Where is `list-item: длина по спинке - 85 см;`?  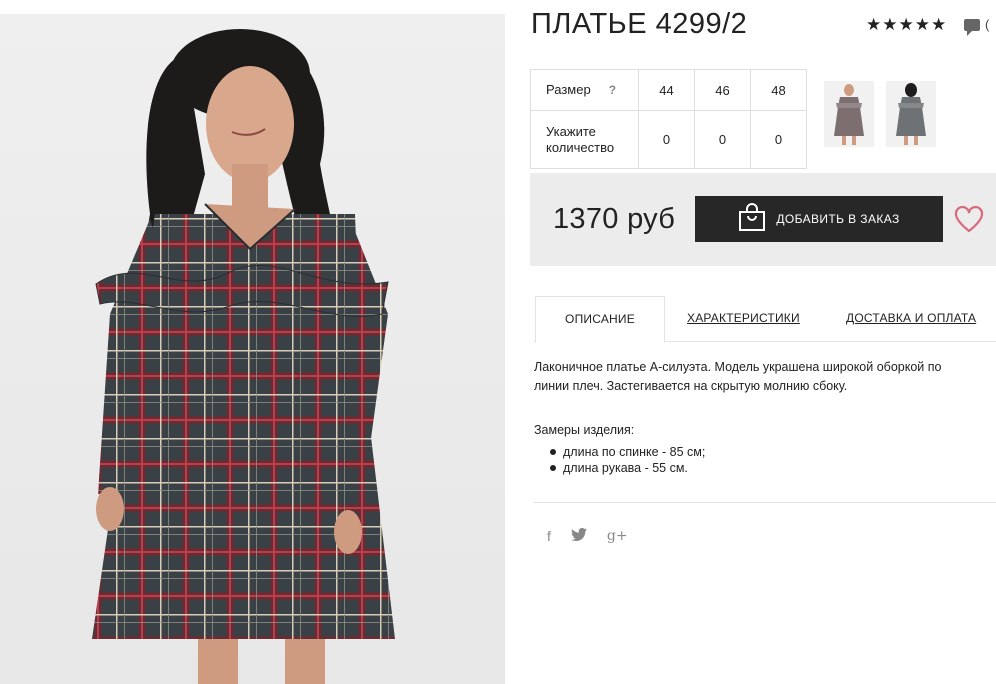
list-item: длина по спинке - 85 см; is located at coordinates (627, 452).